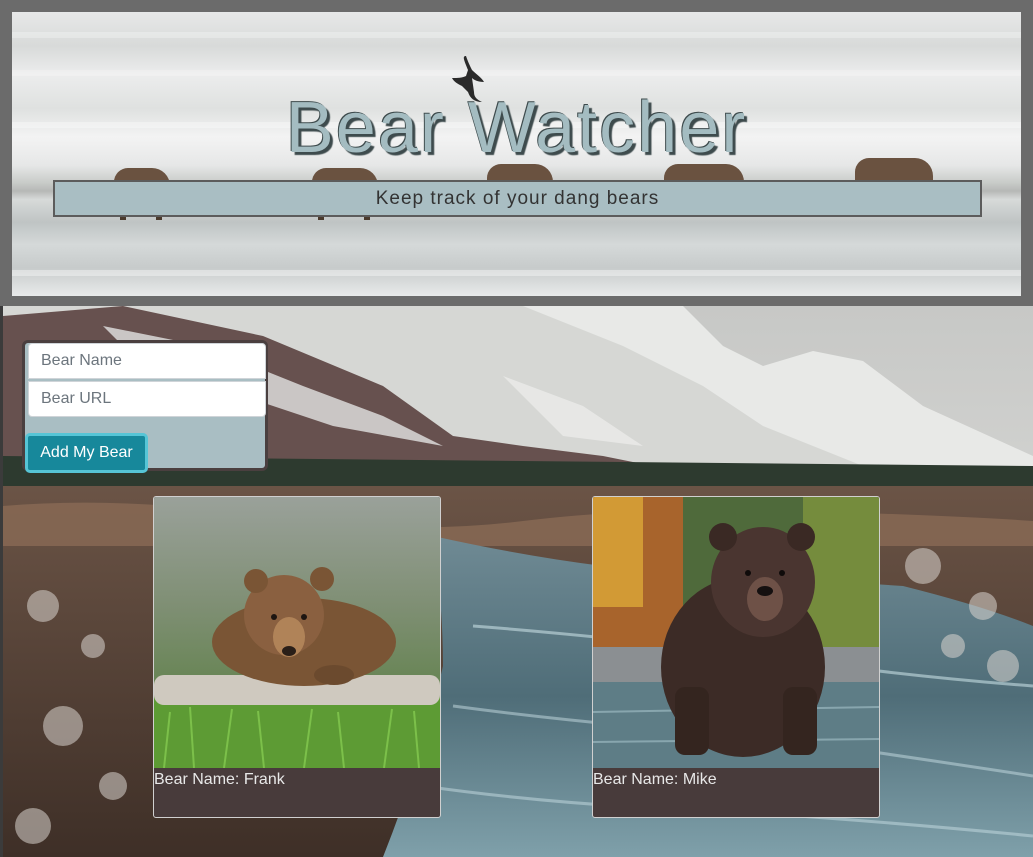  Describe the element at coordinates (219, 779) in the screenshot. I see `bear-name-label: Bear Name: Frank` at that location.